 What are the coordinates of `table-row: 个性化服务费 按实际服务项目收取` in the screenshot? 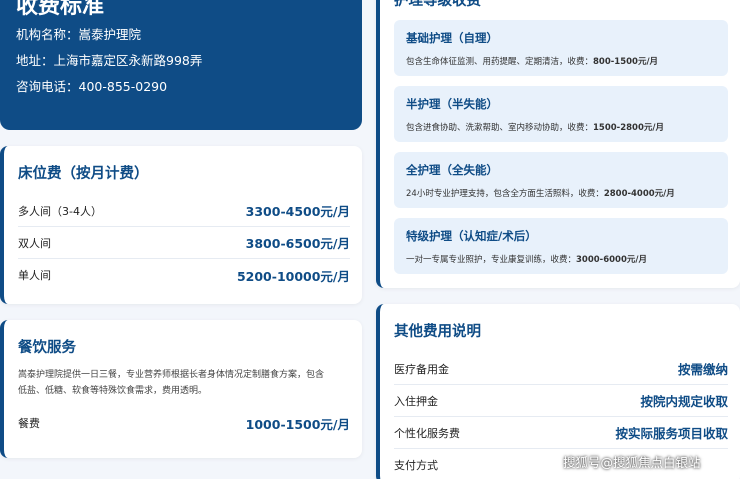 It's located at (561, 433).